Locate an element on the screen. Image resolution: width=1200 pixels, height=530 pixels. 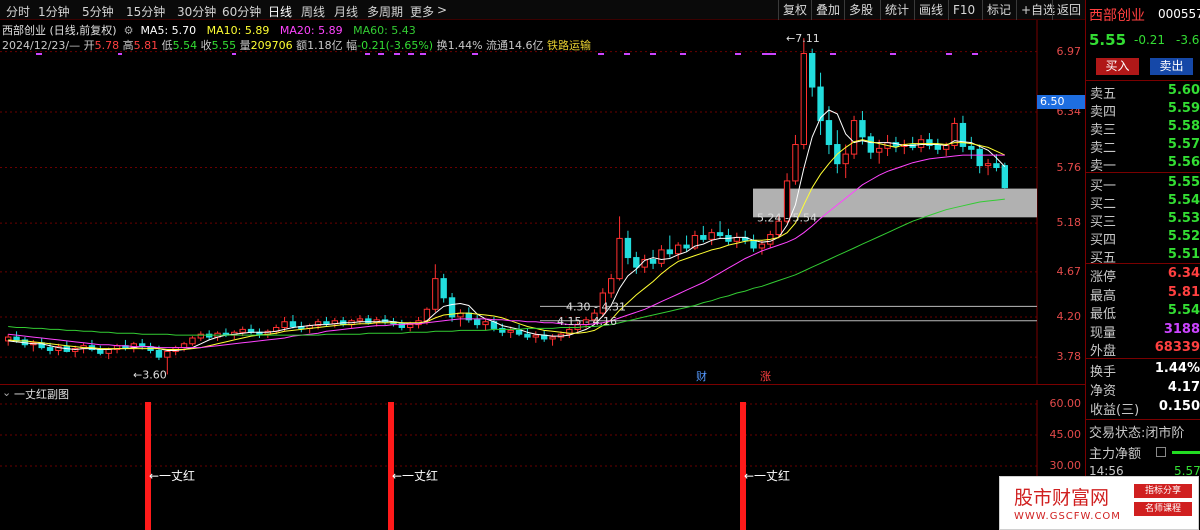
period-tab-multi: 多周期 is located at coordinates (385, 11).